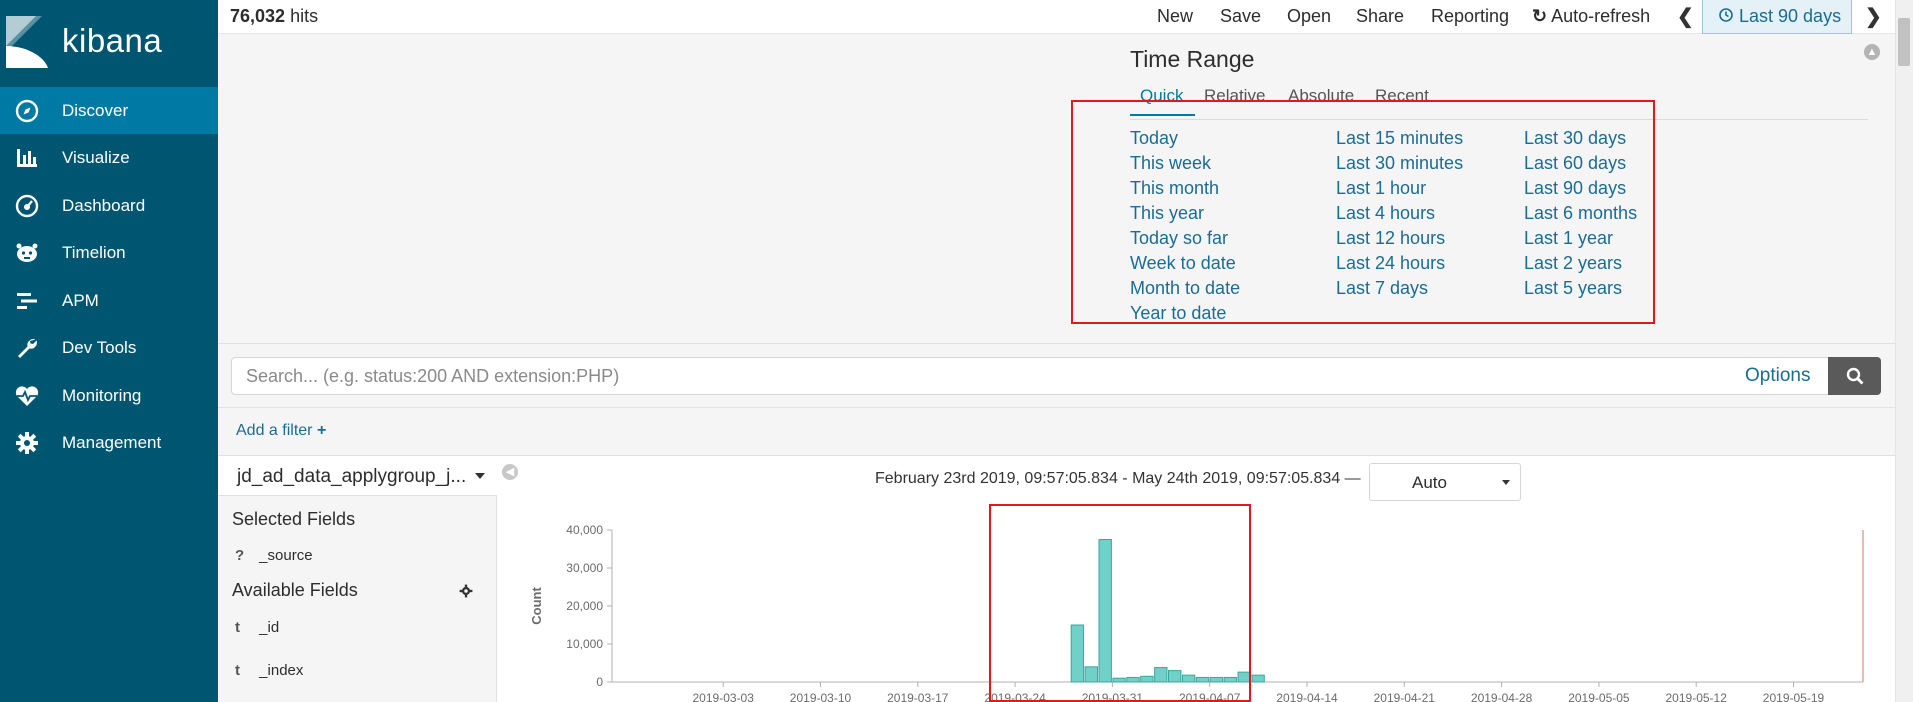  Describe the element at coordinates (1777, 17) in the screenshot. I see `time-picker-button: Last 90 days` at that location.